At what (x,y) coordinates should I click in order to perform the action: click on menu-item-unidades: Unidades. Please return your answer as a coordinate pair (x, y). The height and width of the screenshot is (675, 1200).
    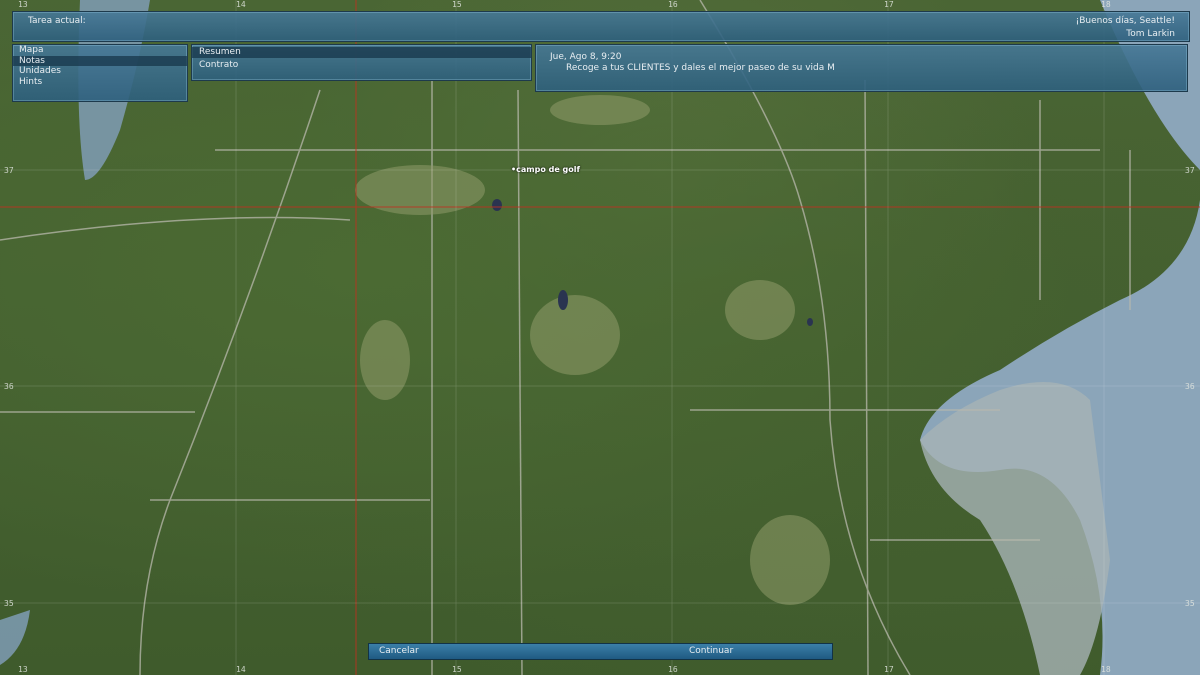
    Looking at the image, I should click on (100, 71).